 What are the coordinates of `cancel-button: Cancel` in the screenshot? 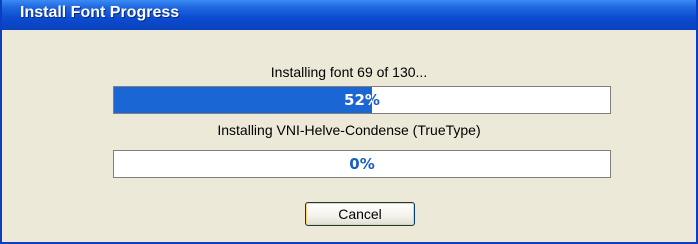 It's located at (360, 214).